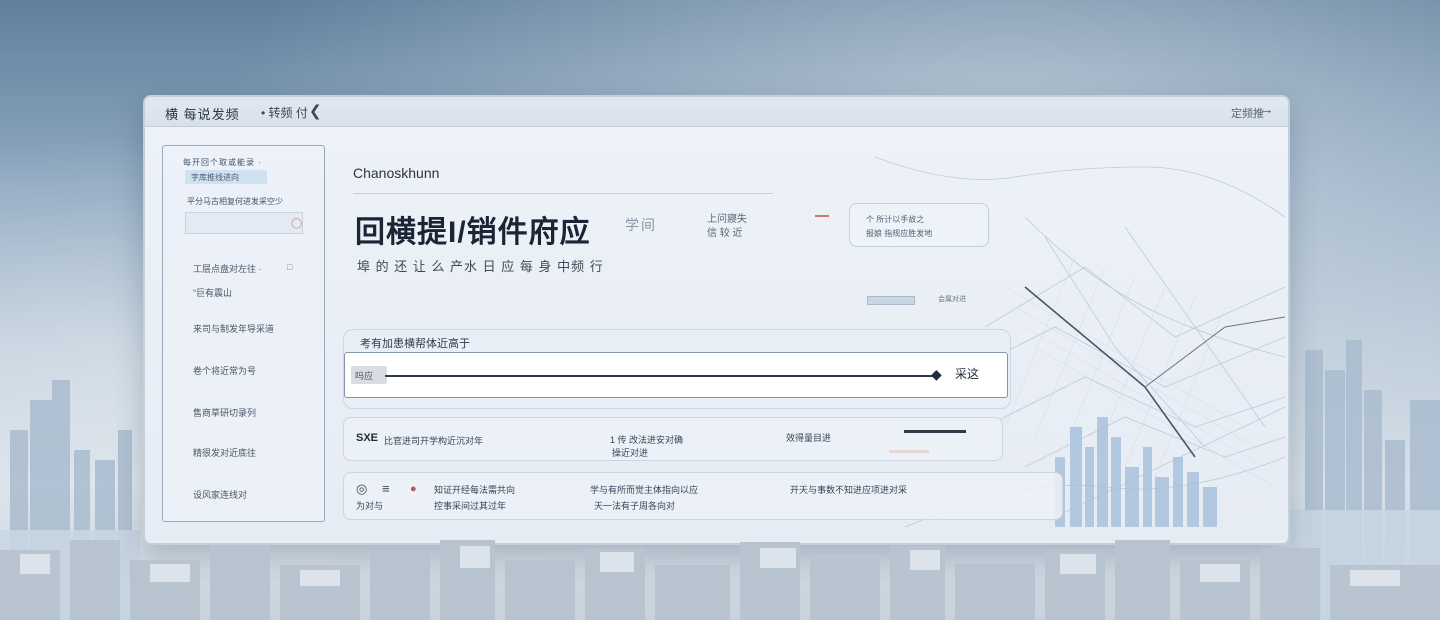 The height and width of the screenshot is (620, 1440). I want to click on bookmark-icon: □, so click(289, 267).